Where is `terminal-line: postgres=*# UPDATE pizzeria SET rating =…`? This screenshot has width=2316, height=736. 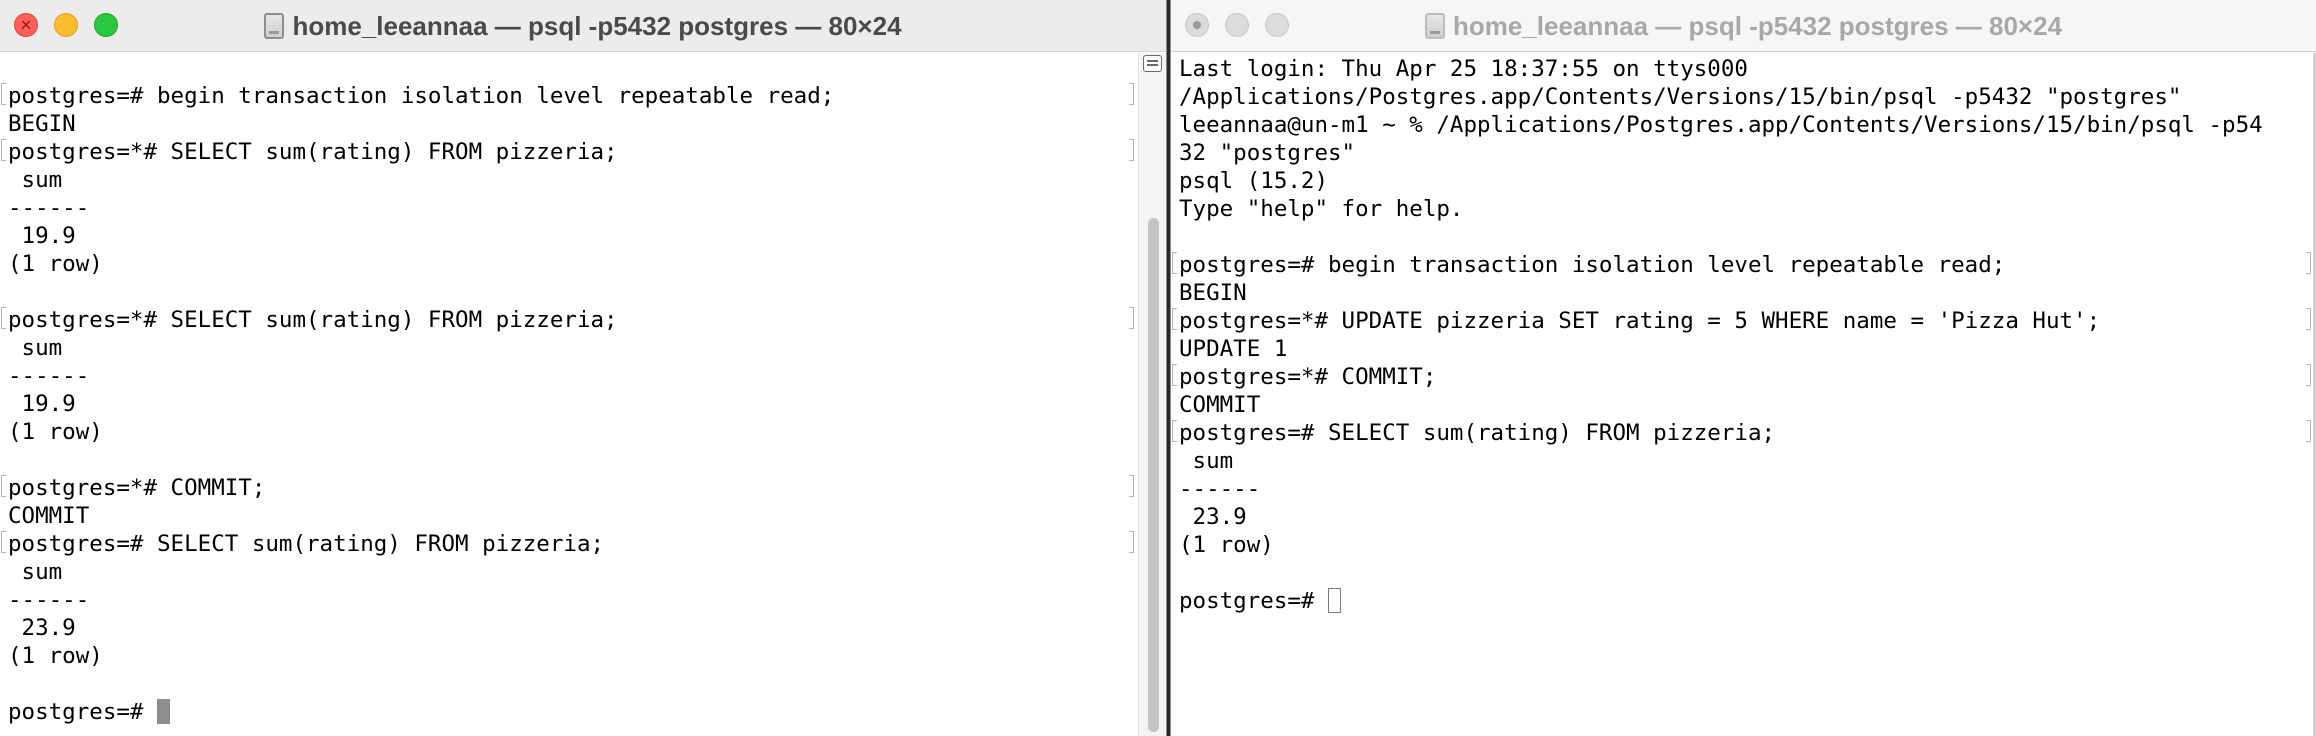
terminal-line: postgres=*# UPDATE pizzeria SET rating =… is located at coordinates (1741, 321).